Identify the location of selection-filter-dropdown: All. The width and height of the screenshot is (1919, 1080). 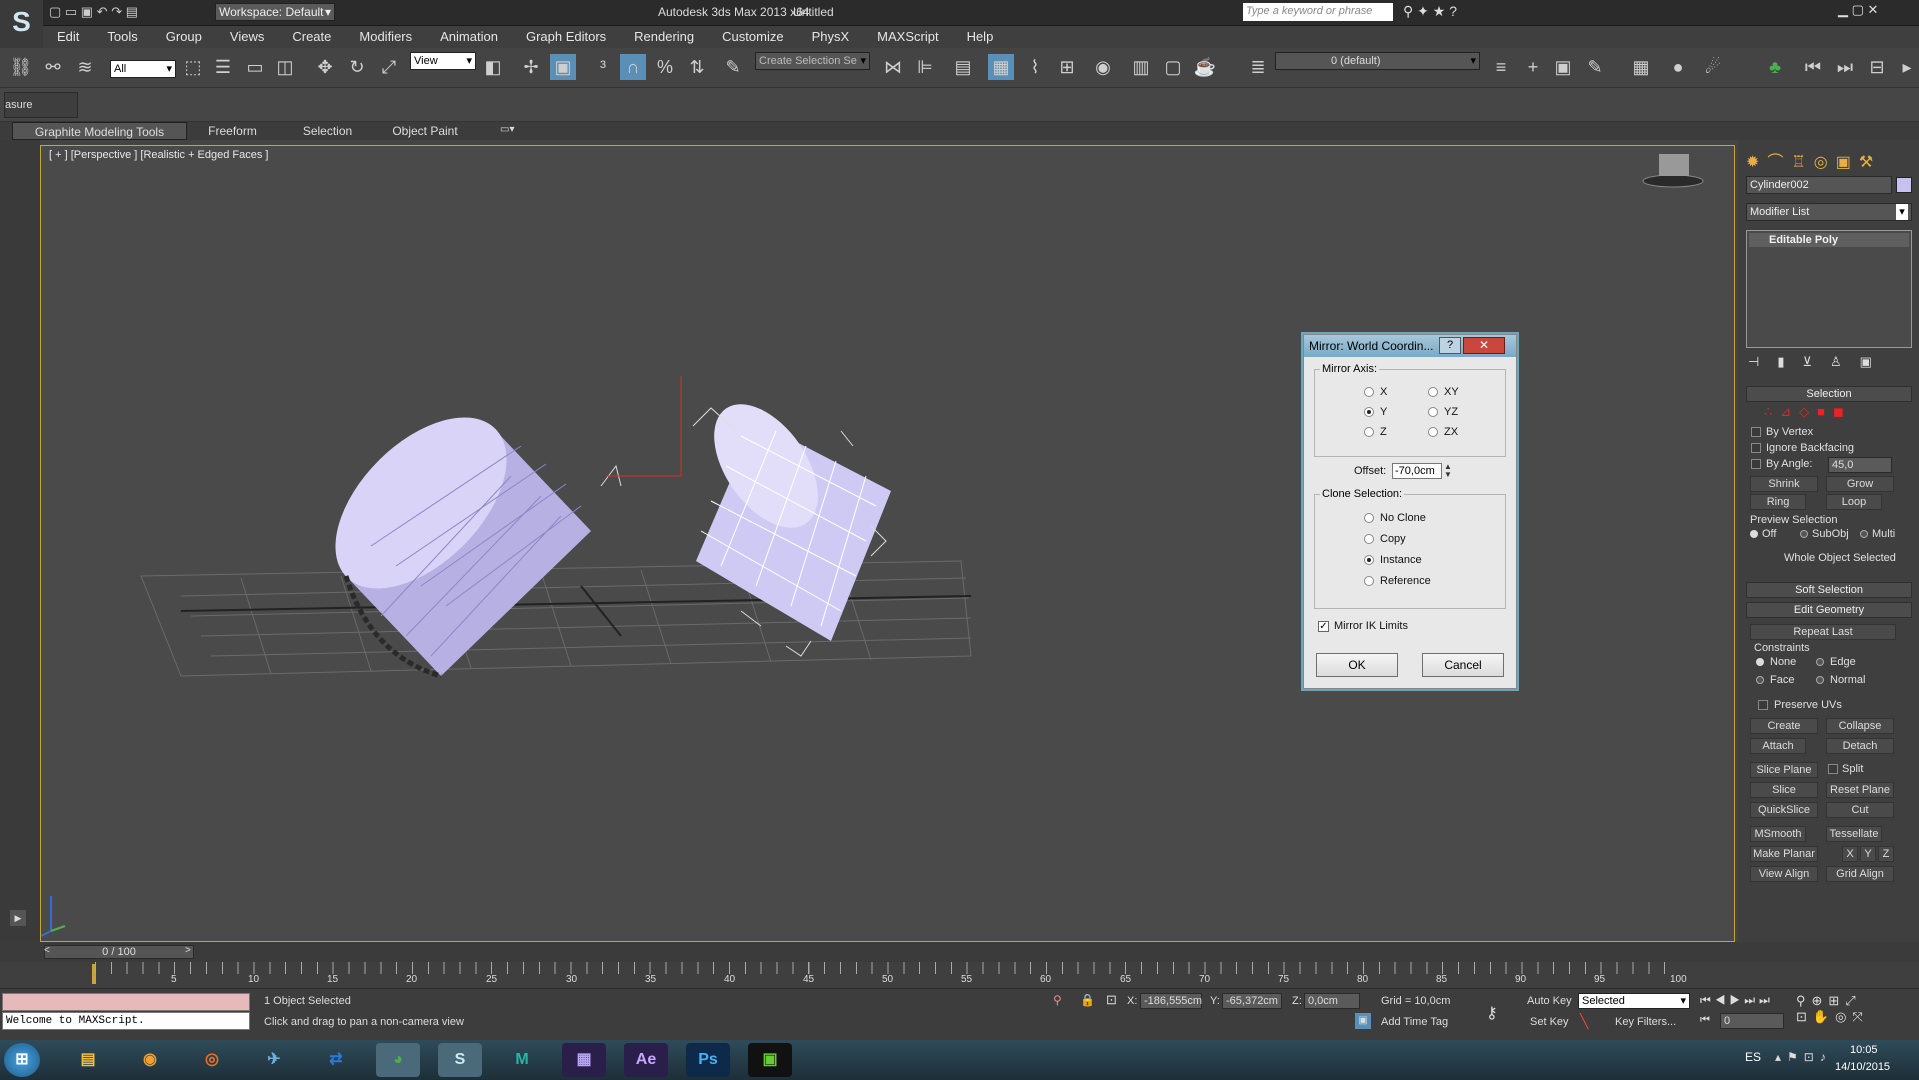
(143, 69).